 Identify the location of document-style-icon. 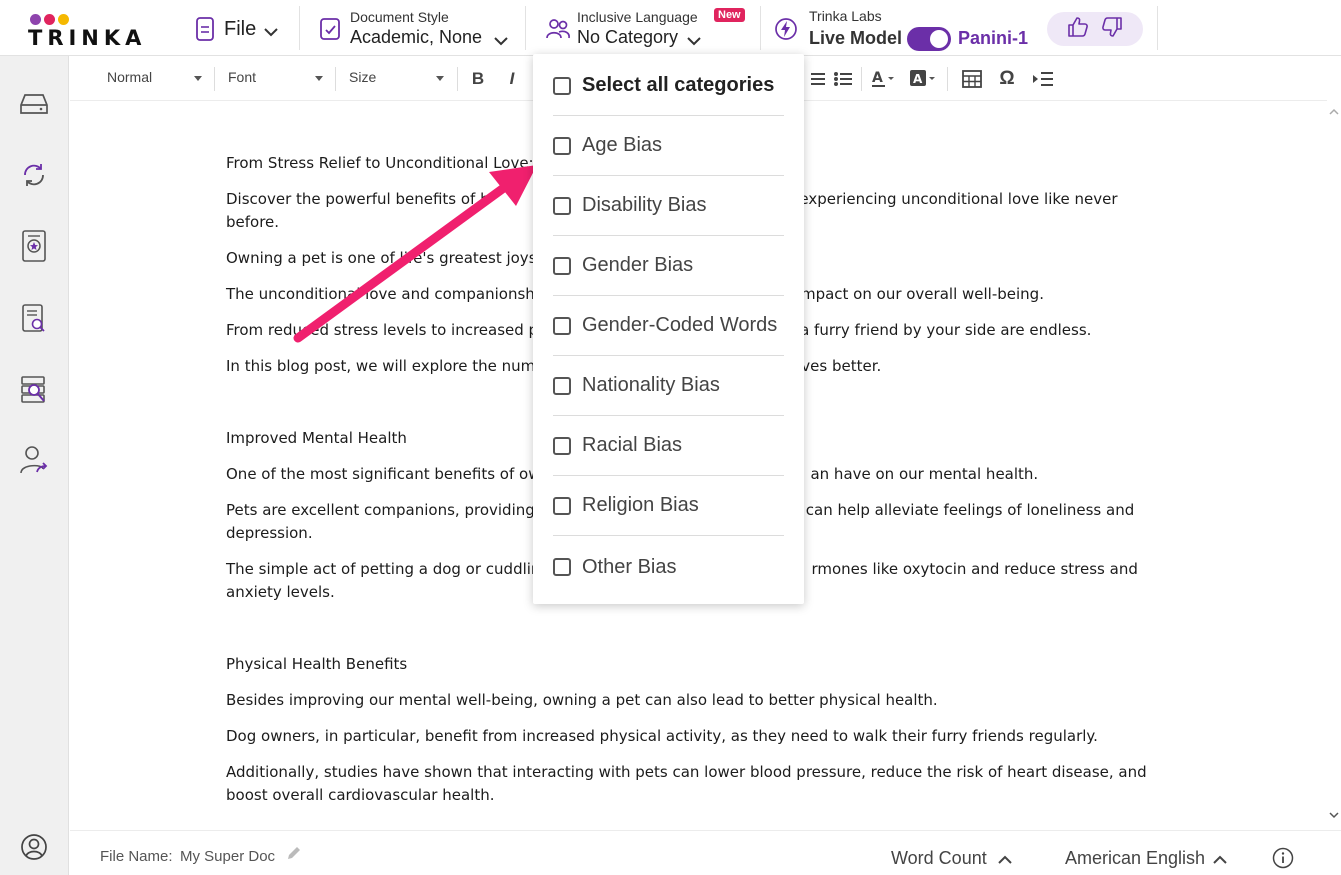
(331, 29).